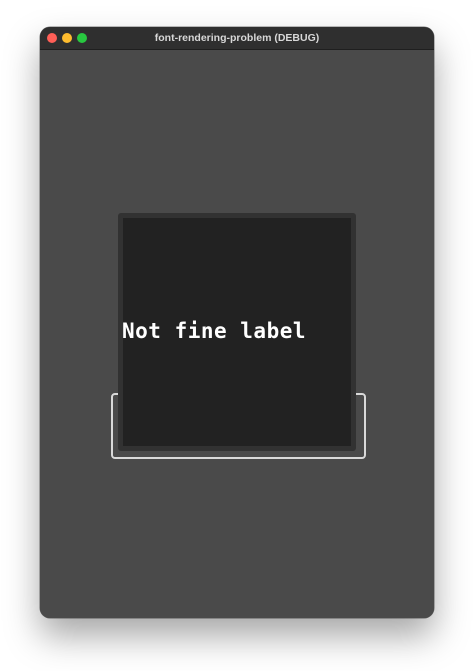 Image resolution: width=474 pixels, height=671 pixels. I want to click on title-bar: font-rendering-problem (DEBUG), so click(237, 38).